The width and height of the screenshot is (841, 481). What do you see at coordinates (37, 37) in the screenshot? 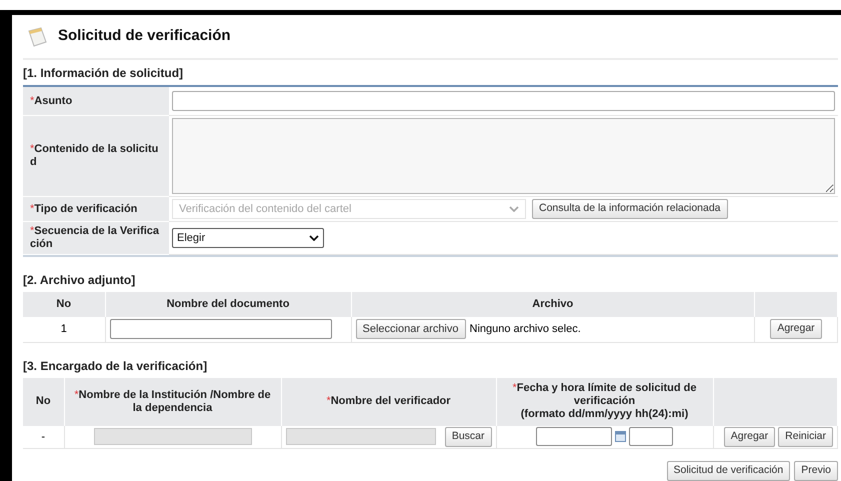
I see `notepad-icon` at bounding box center [37, 37].